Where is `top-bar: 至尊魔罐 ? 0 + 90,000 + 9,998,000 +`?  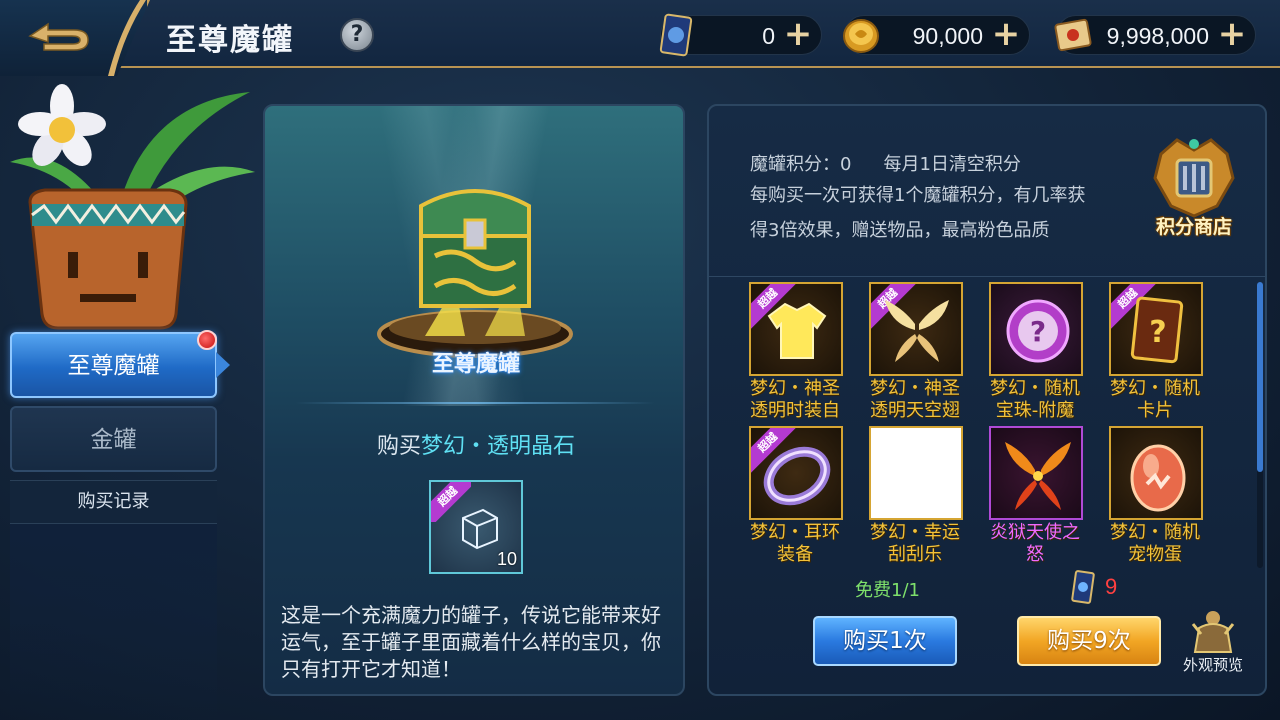 top-bar: 至尊魔罐 ? 0 + 90,000 + 9,998,000 + is located at coordinates (640, 38).